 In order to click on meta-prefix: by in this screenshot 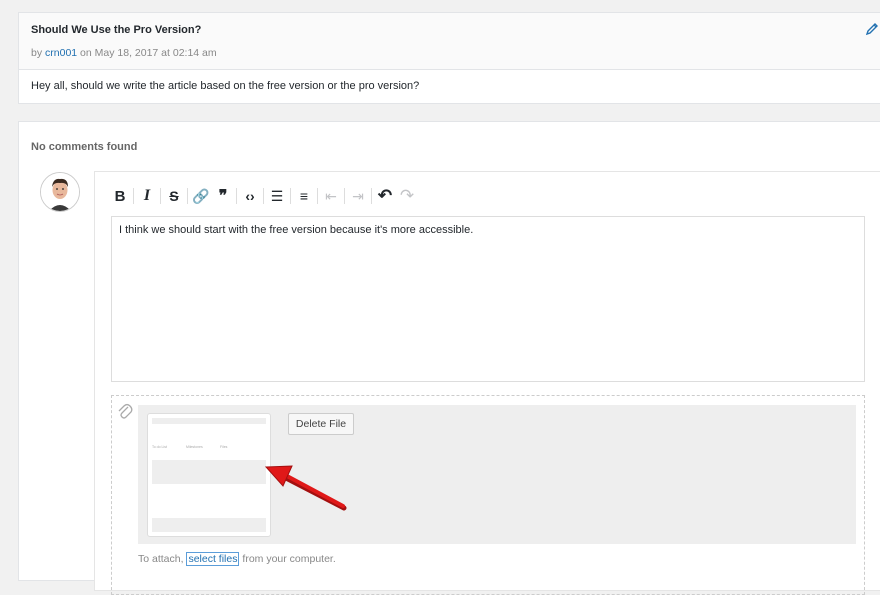, I will do `click(38, 53)`.